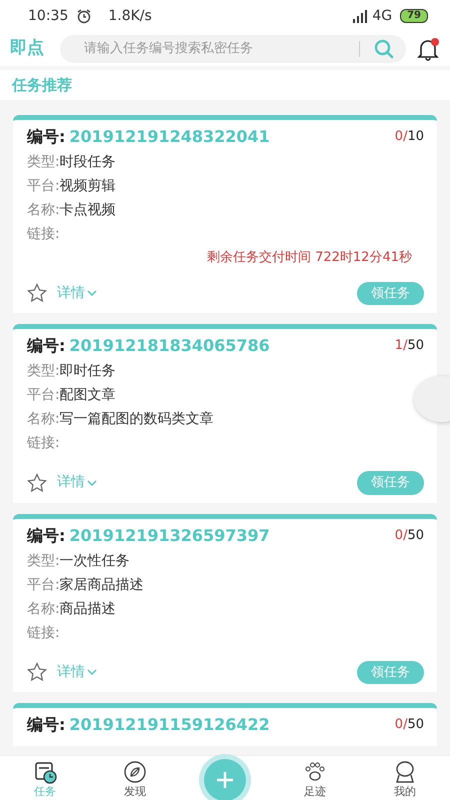 This screenshot has width=450, height=800. Describe the element at coordinates (48, 16) in the screenshot. I see `clock-time: 10:35` at that location.